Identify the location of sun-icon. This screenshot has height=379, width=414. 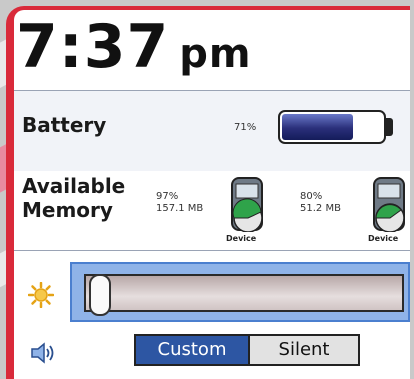
(41, 296).